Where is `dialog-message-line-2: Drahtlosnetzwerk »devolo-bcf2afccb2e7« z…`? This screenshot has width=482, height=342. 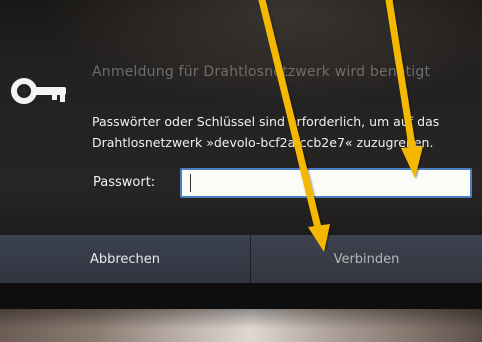
dialog-message-line-2: Drahtlosnetzwerk »devolo-bcf2afccb2e7« z… is located at coordinates (263, 142).